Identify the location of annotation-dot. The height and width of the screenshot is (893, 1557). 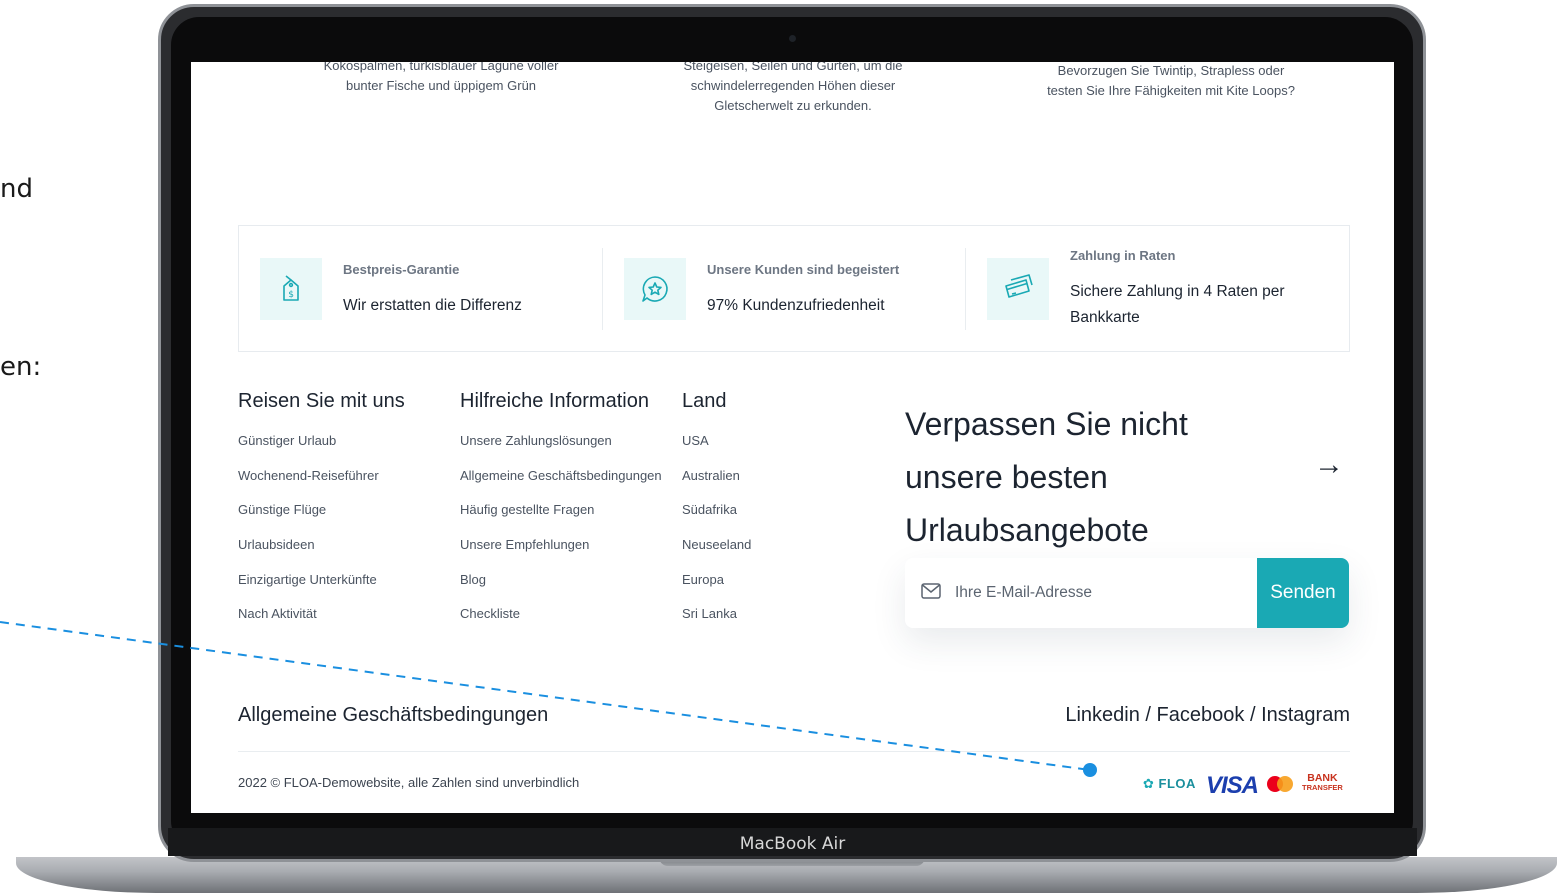
(1090, 770).